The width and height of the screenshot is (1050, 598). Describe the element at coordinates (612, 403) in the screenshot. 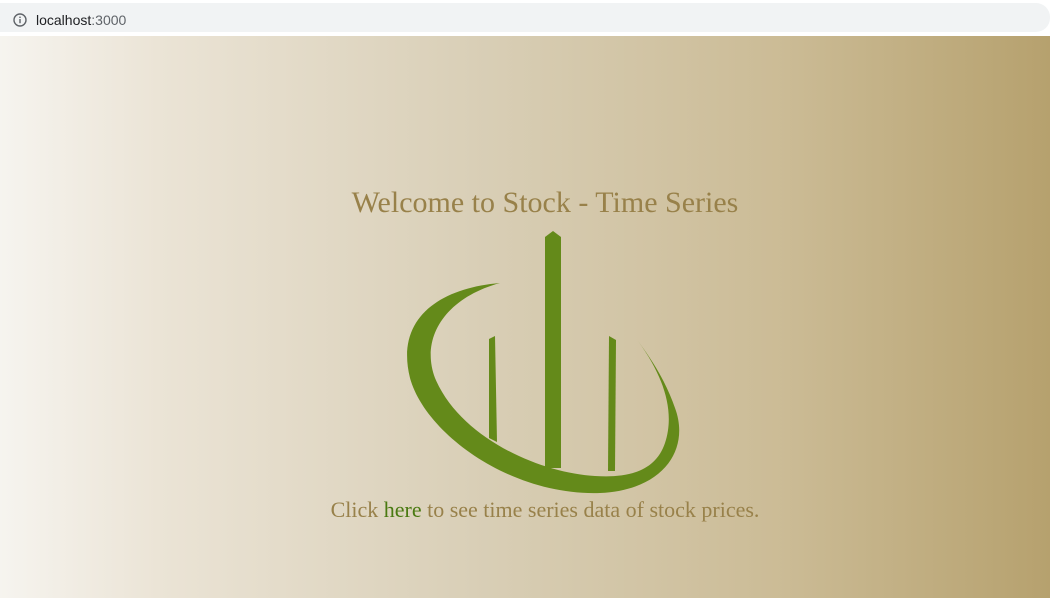

I see `logo-bar-right` at that location.